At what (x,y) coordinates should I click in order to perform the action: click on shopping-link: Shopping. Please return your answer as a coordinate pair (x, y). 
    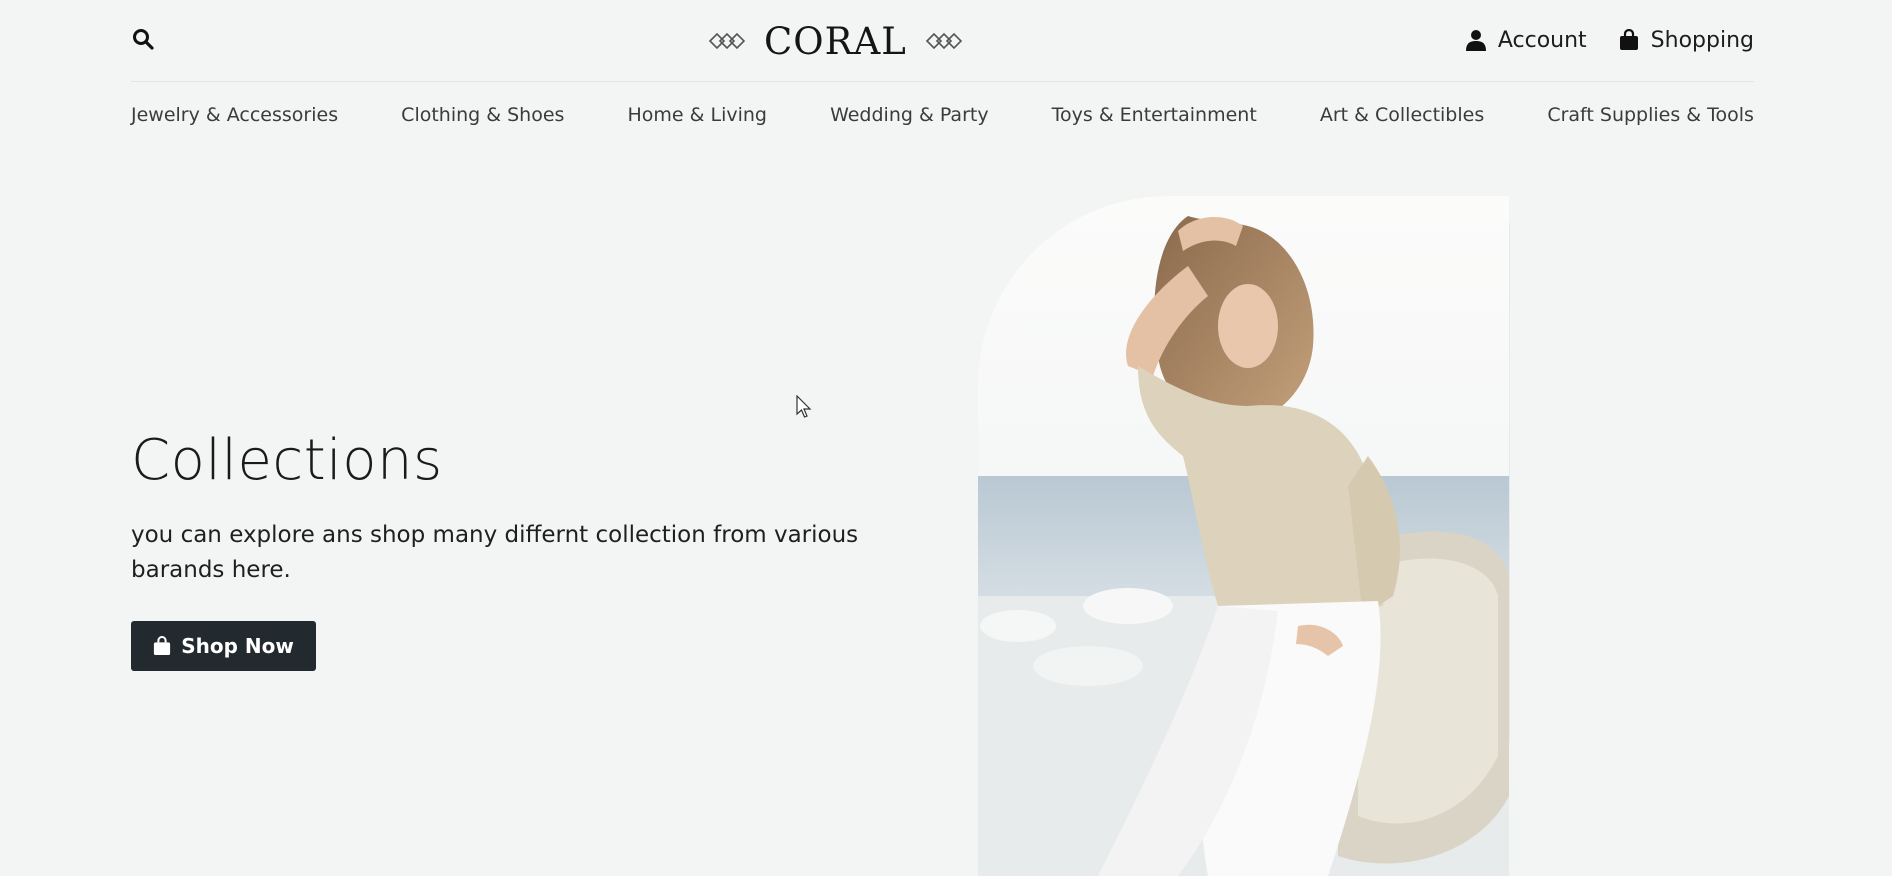
    Looking at the image, I should click on (1686, 40).